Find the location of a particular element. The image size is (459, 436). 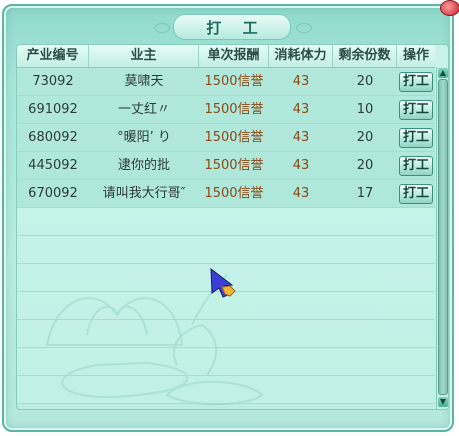

scroll-down-arrow-icon: ▼ is located at coordinates (443, 402).